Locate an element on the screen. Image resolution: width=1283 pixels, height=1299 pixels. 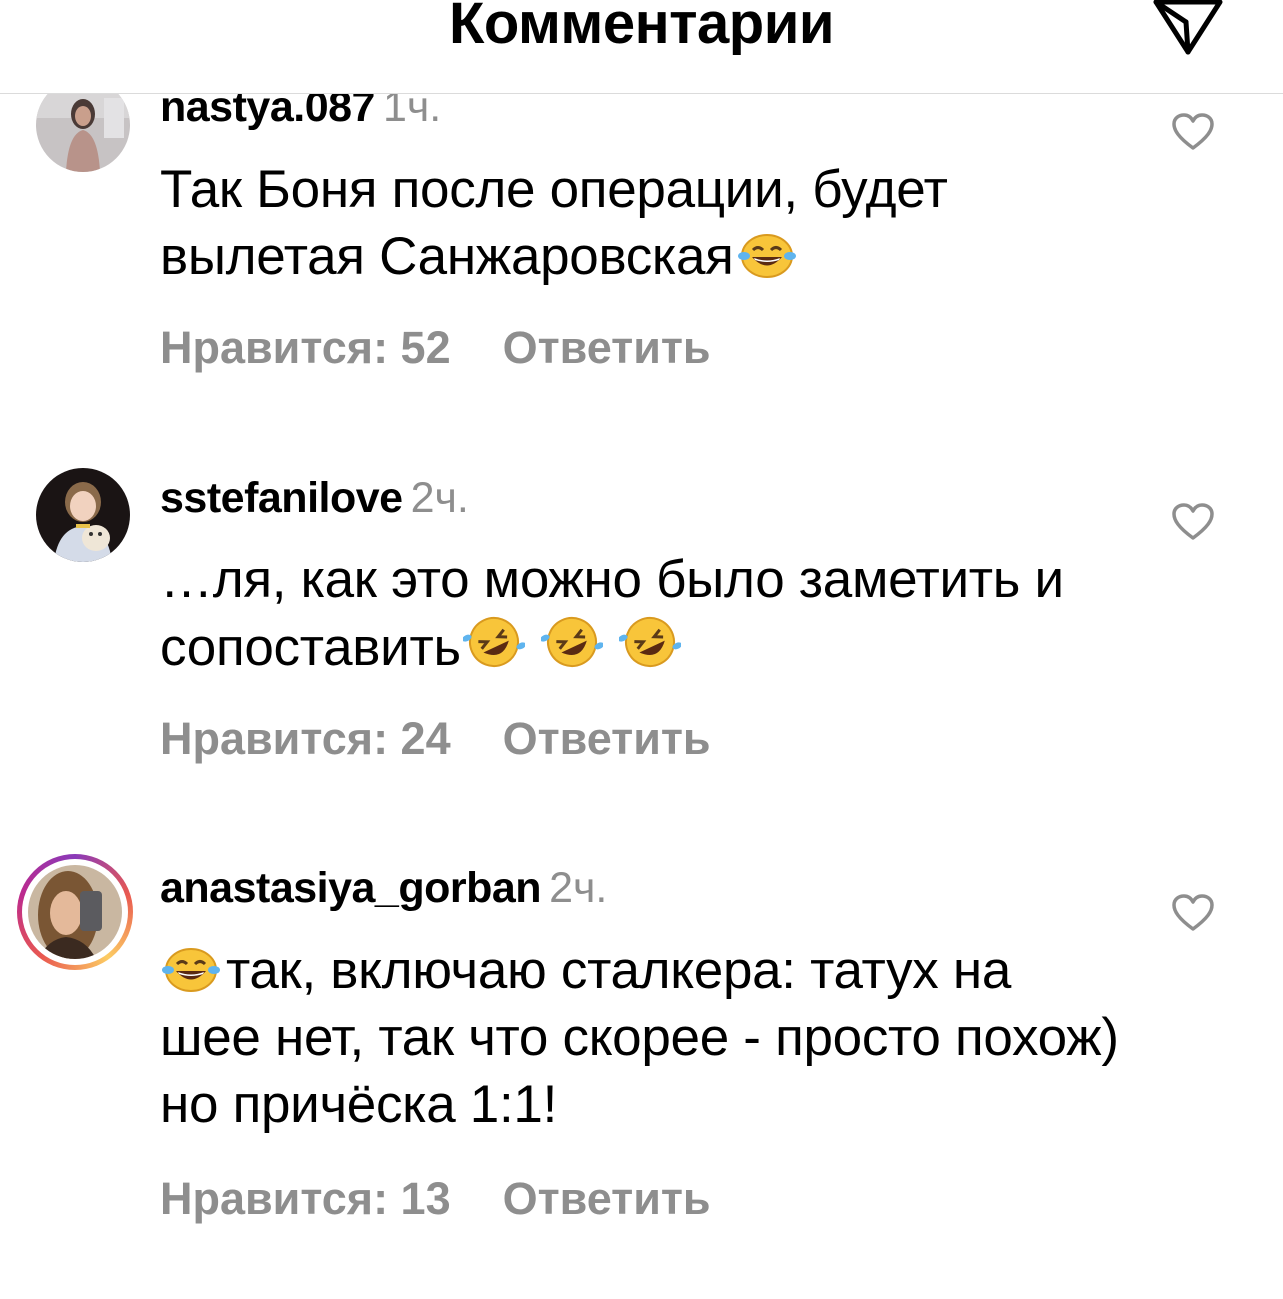
paper-plane-icon is located at coordinates (1188, 28).